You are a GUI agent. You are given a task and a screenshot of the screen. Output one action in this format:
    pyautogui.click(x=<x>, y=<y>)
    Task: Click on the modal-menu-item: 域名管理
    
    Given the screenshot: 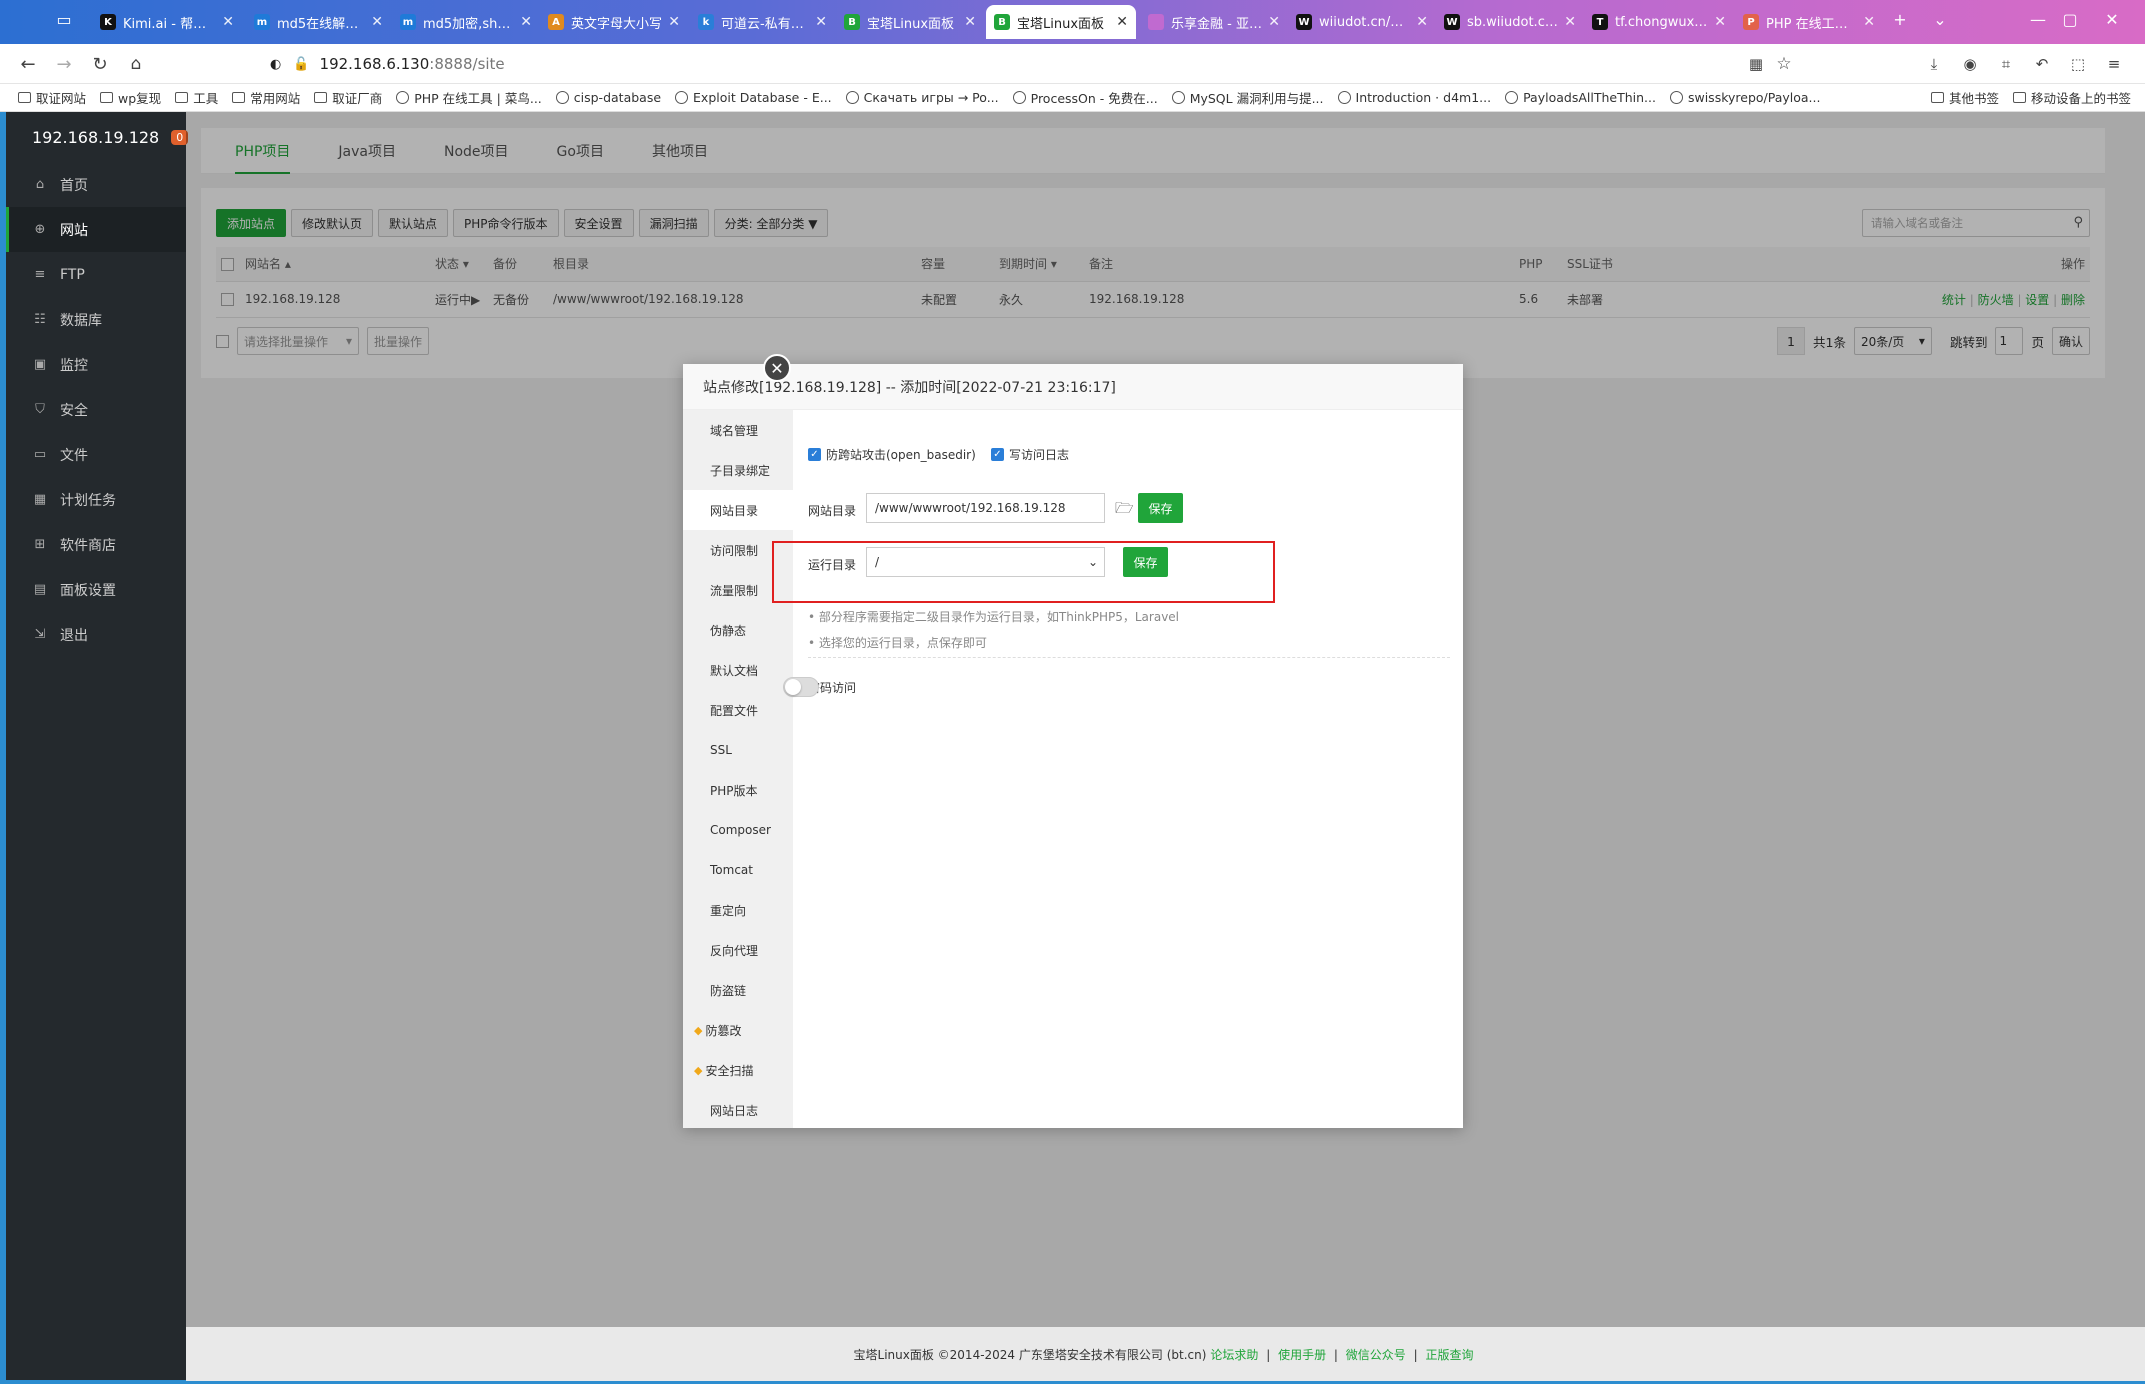 What is the action you would take?
    pyautogui.click(x=738, y=430)
    